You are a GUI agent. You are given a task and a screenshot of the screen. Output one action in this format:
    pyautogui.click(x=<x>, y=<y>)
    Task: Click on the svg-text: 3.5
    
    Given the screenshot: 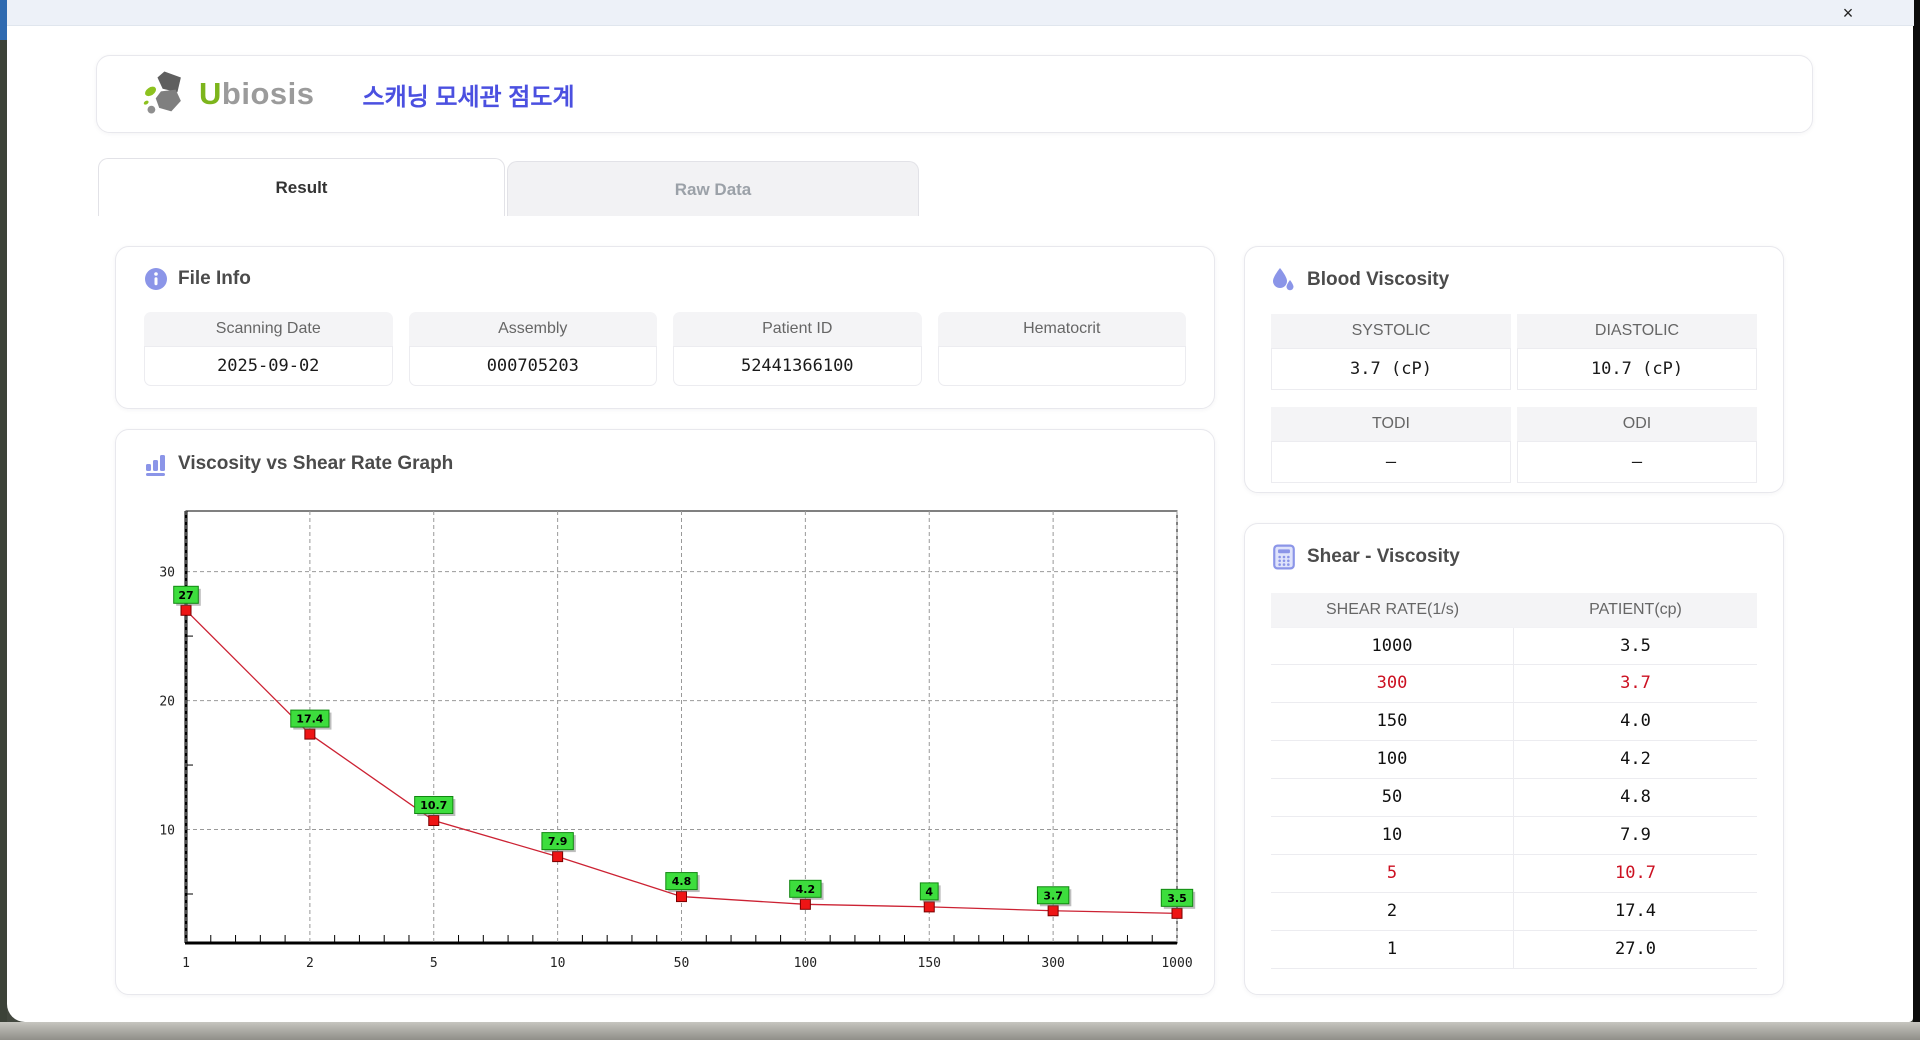 What is the action you would take?
    pyautogui.click(x=1177, y=898)
    